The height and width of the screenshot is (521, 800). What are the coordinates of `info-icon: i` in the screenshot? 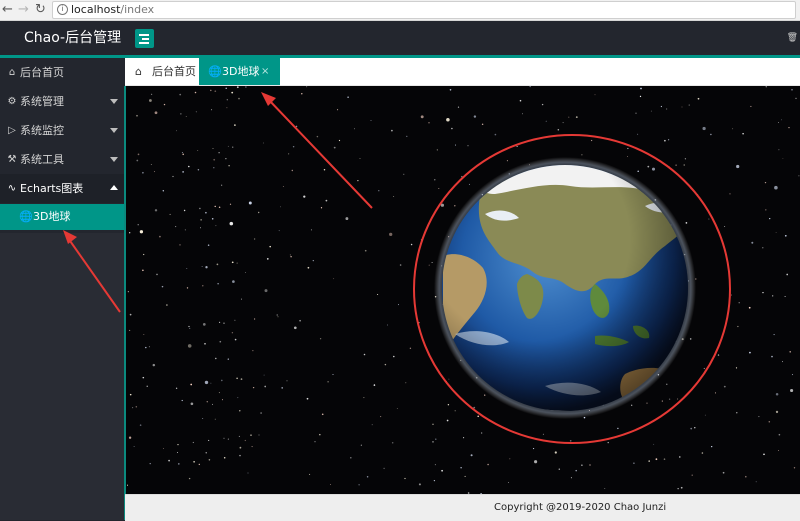 It's located at (62, 9).